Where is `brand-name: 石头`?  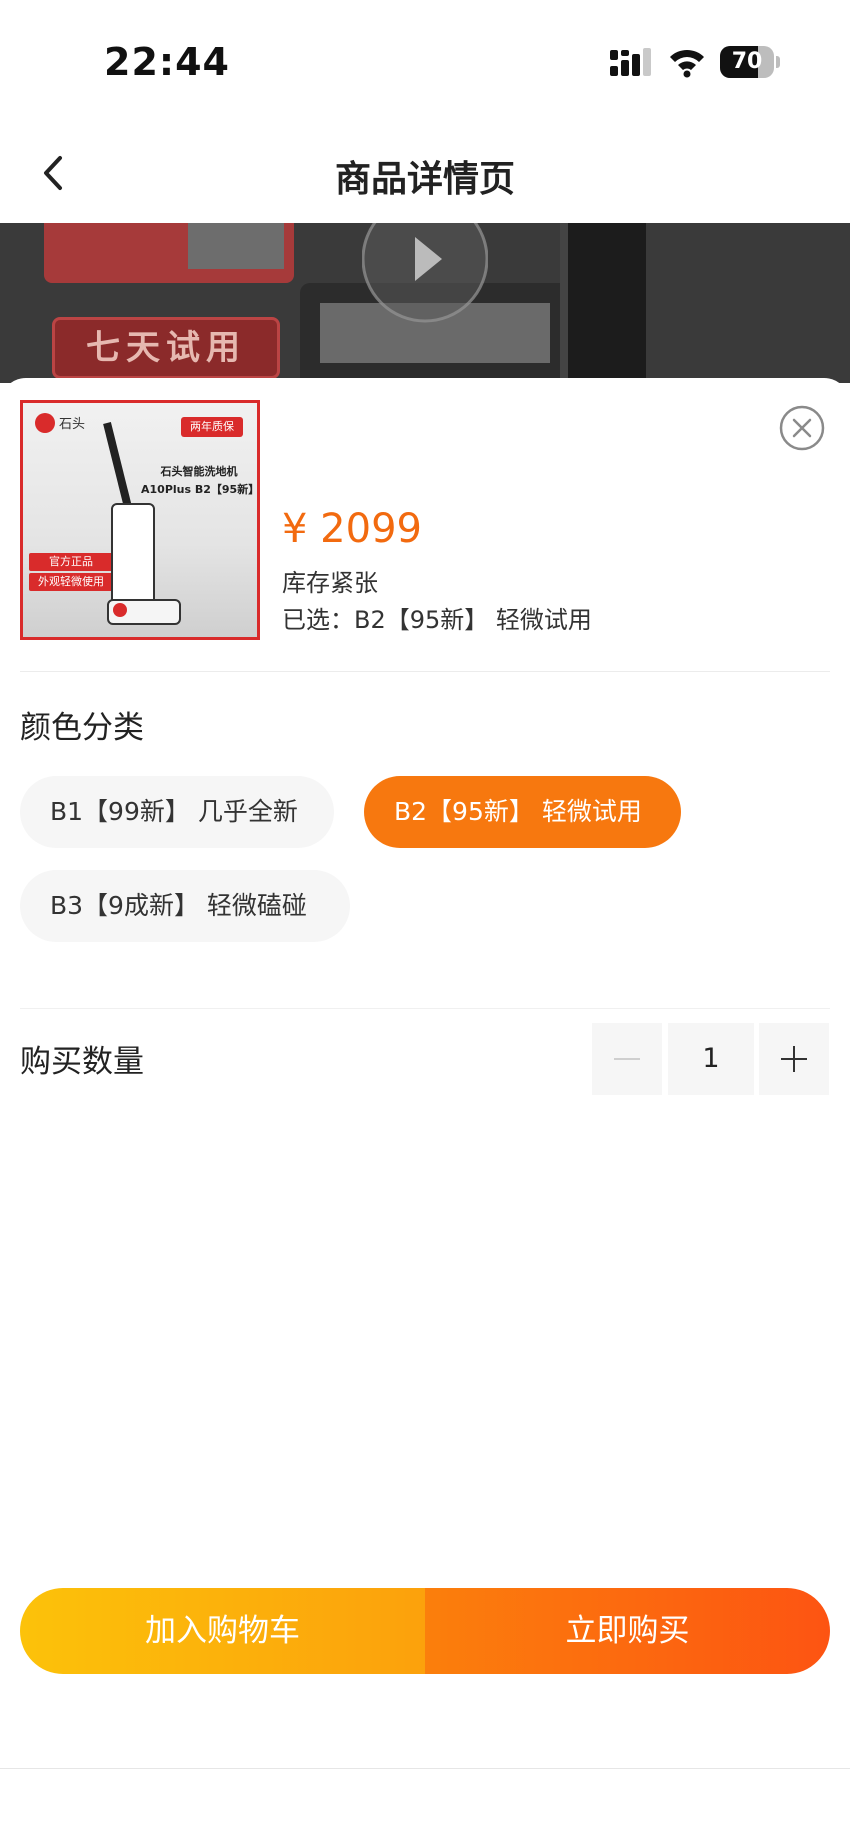 brand-name: 石头 is located at coordinates (72, 424).